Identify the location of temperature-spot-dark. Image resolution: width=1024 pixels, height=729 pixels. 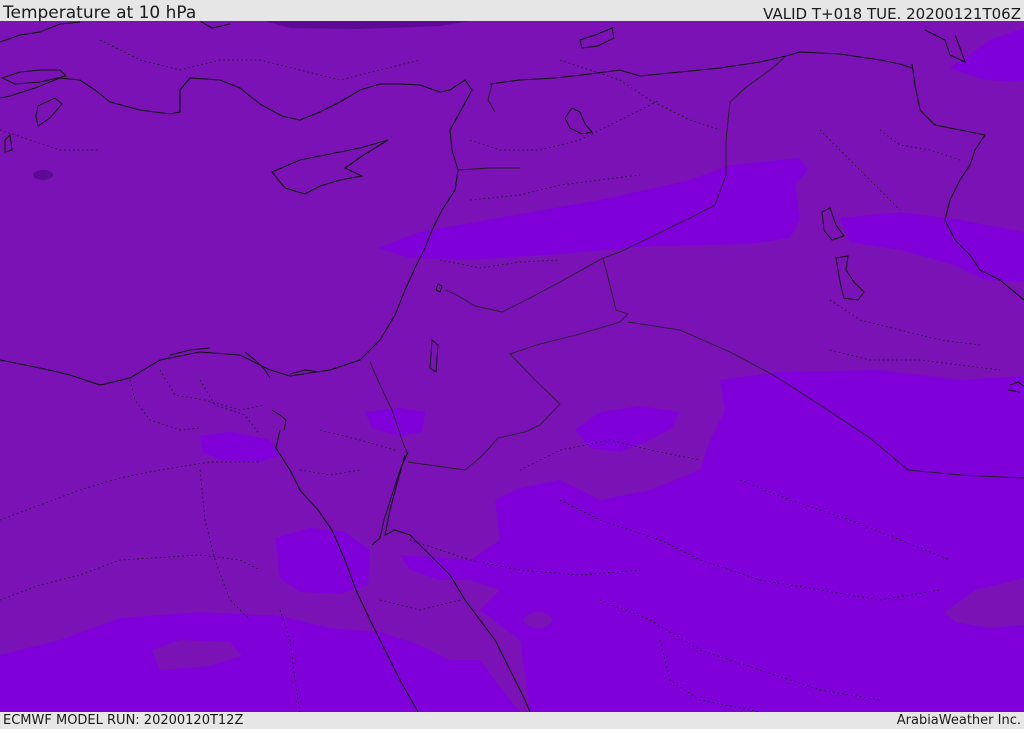
(43, 175).